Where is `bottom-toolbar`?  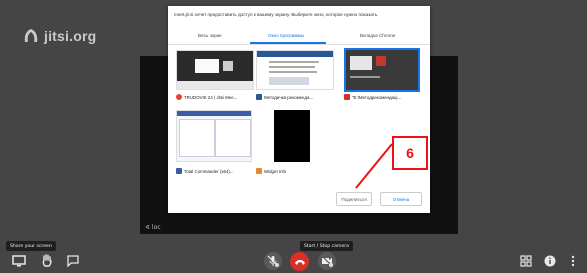 bottom-toolbar is located at coordinates (293, 261).